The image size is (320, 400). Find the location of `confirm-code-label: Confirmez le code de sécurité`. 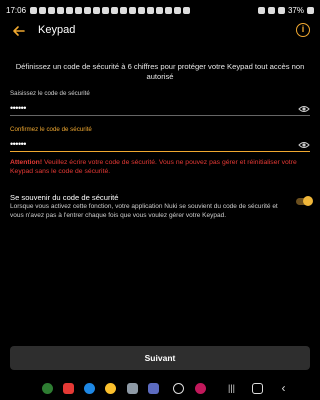

confirm-code-label: Confirmez le code de sécurité is located at coordinates (51, 129).